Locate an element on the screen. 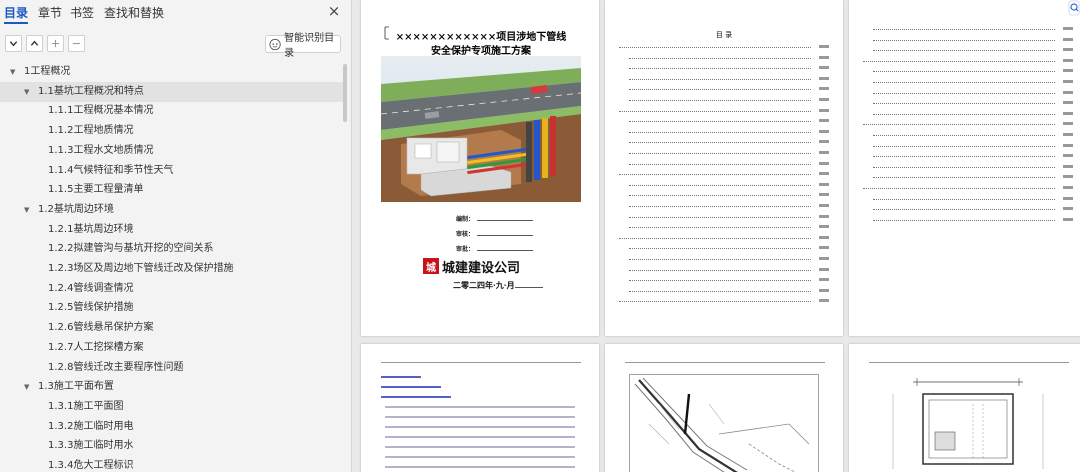  toc-item: 1.2.2拟建管沟与基坑开挖的空间关系 is located at coordinates (172, 249).